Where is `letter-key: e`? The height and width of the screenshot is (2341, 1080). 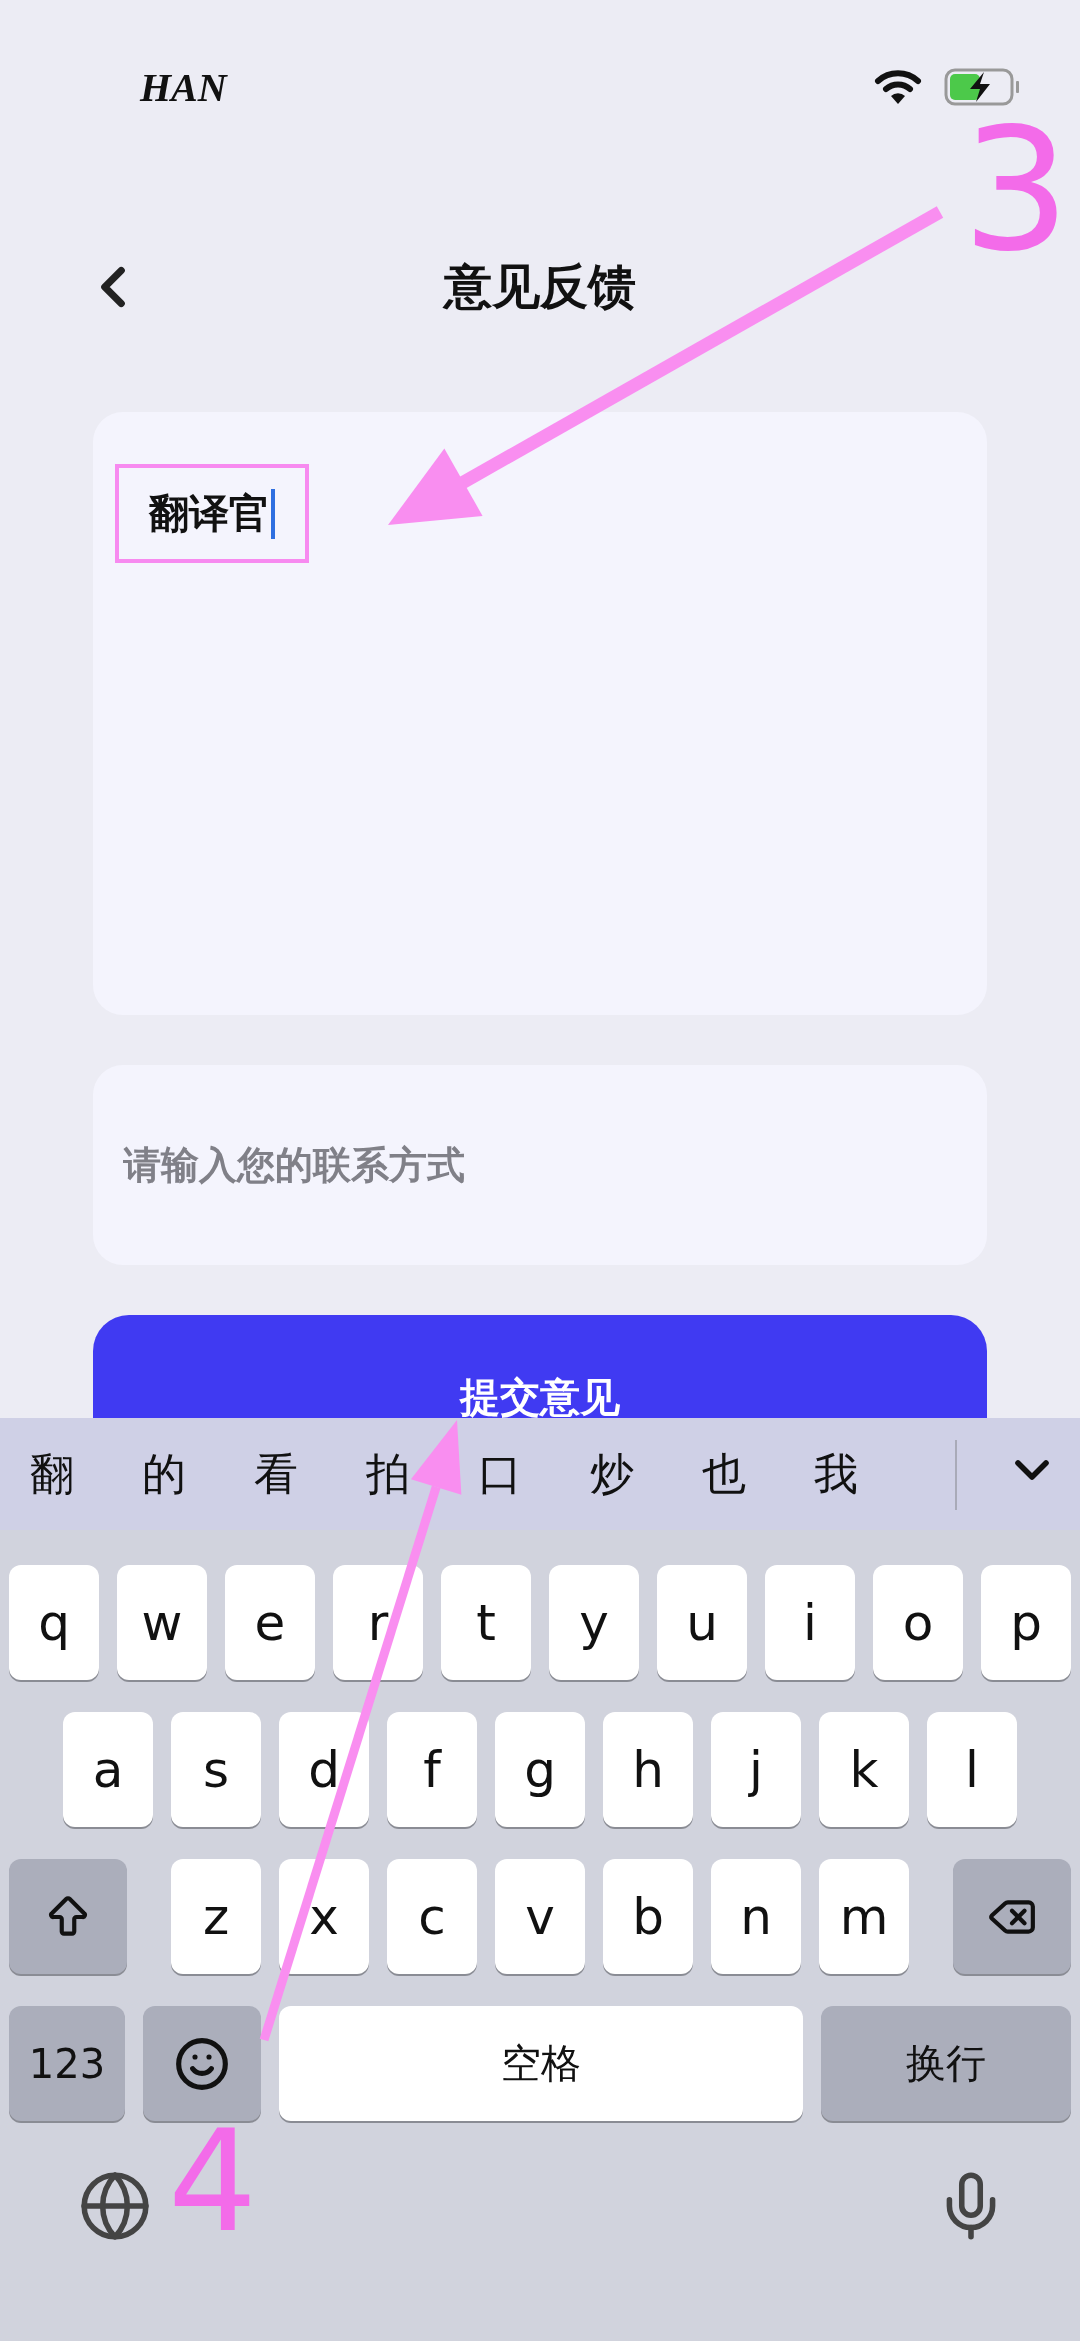 letter-key: e is located at coordinates (270, 1622).